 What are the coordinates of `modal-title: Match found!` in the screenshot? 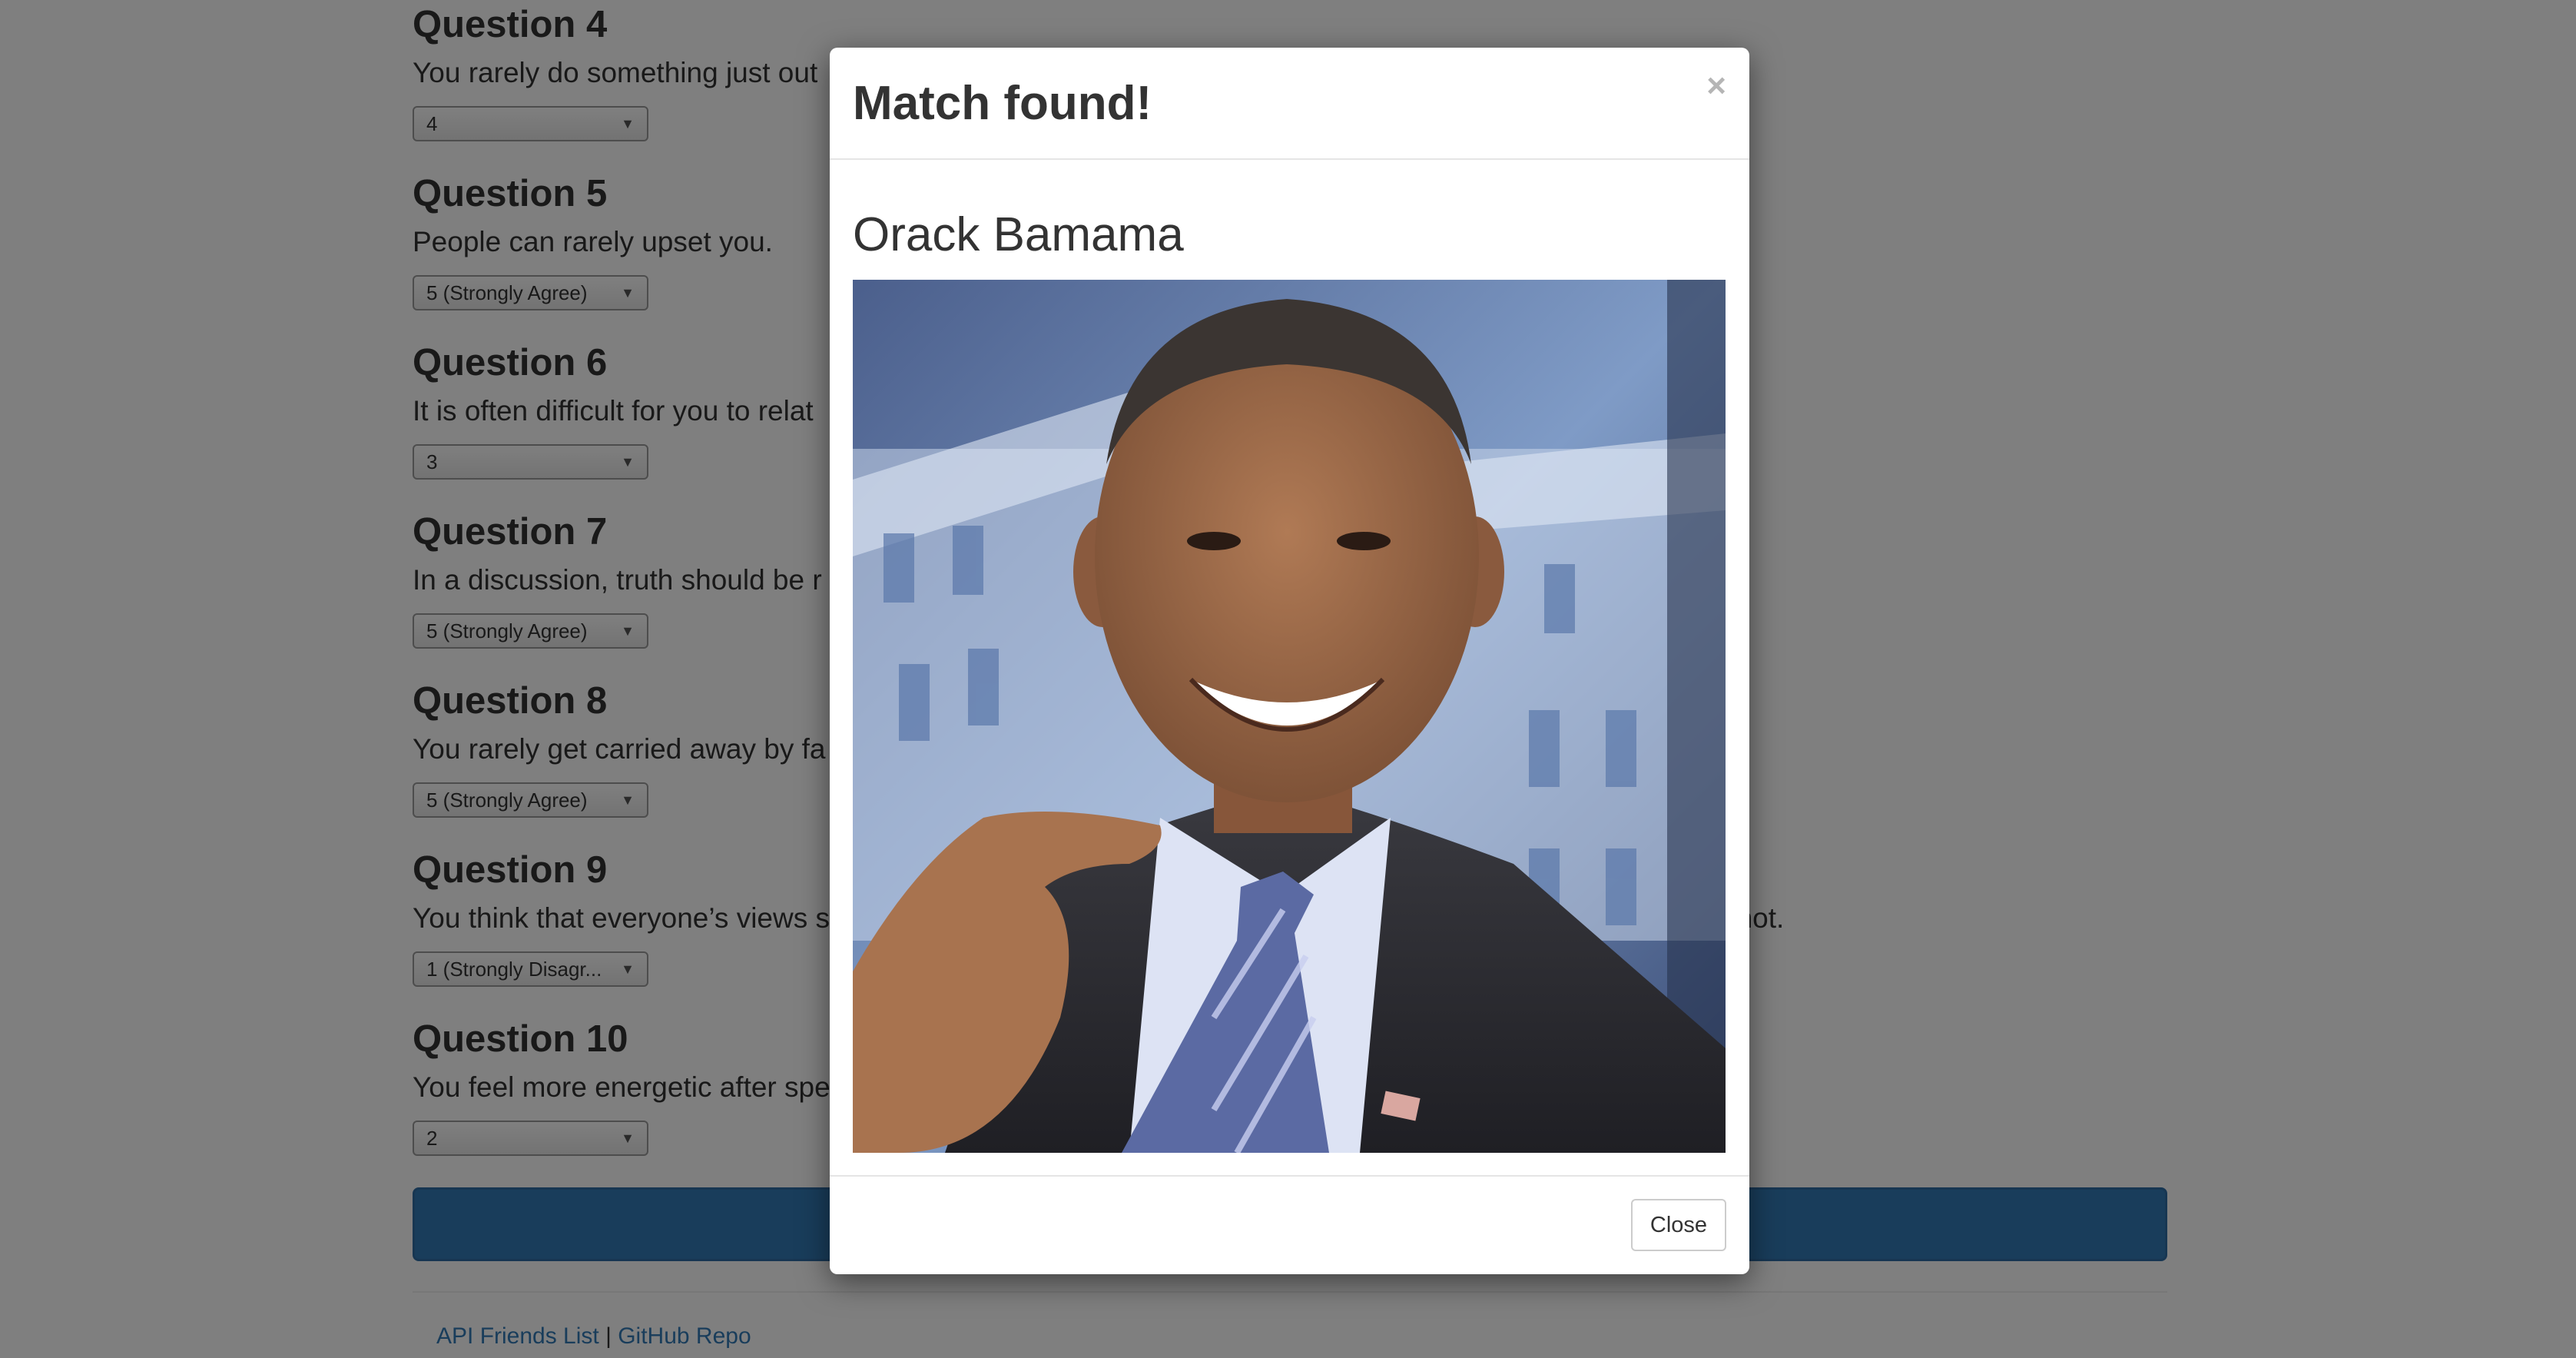 It's located at (1002, 104).